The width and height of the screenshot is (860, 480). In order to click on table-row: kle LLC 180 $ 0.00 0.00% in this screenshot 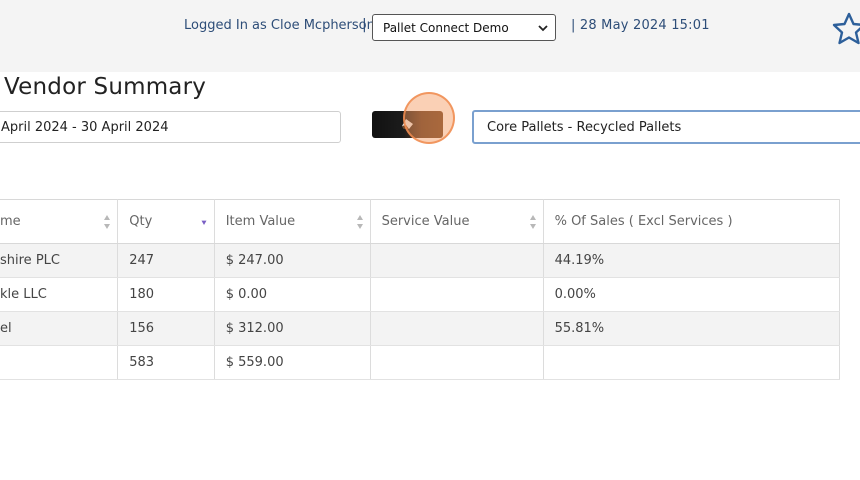, I will do `click(420, 294)`.